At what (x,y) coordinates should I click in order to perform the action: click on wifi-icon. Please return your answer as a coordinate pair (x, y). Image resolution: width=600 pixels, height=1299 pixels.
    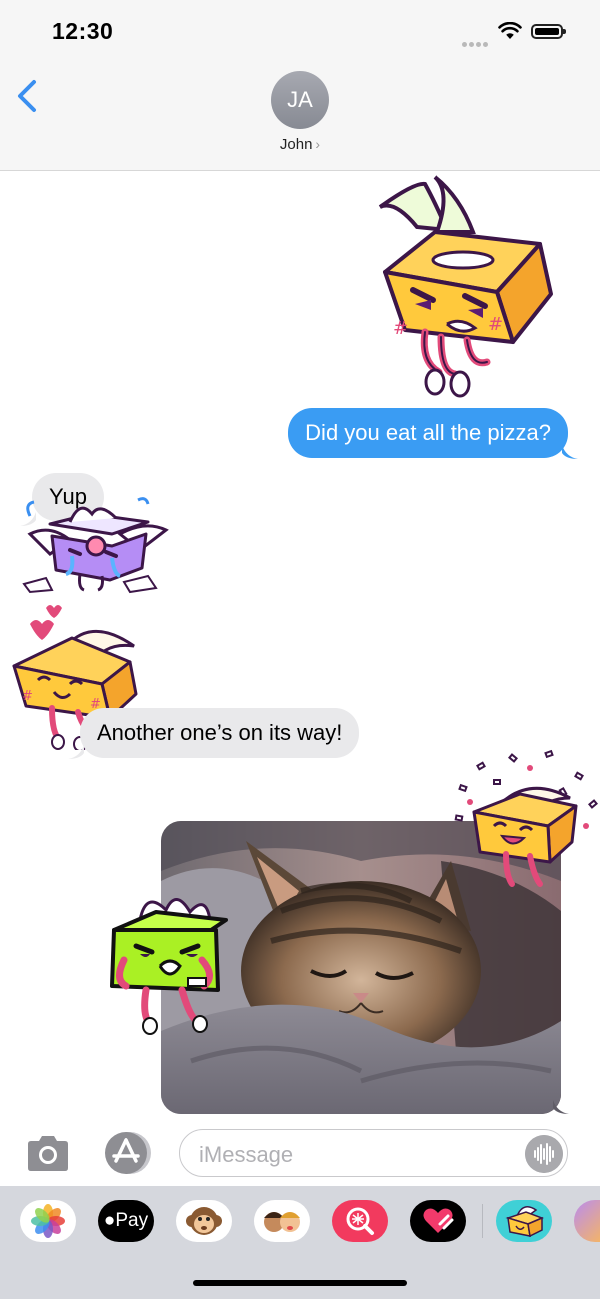
    Looking at the image, I should click on (510, 30).